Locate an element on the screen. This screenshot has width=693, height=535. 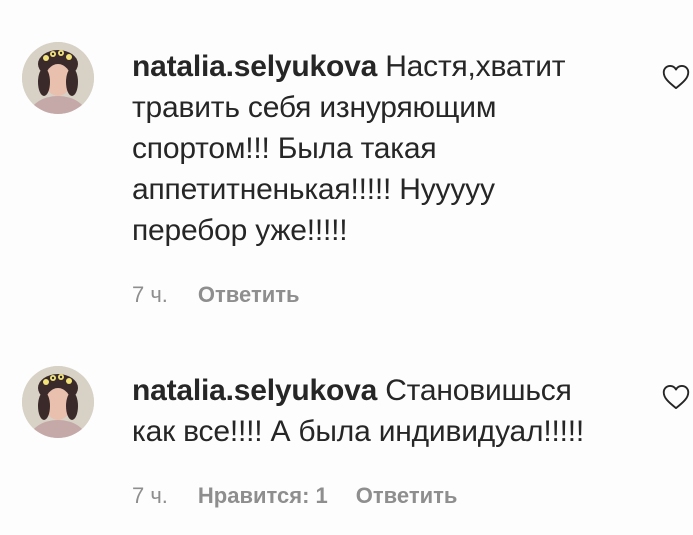
comment-meta: 7 ч. Ответить is located at coordinates (216, 295).